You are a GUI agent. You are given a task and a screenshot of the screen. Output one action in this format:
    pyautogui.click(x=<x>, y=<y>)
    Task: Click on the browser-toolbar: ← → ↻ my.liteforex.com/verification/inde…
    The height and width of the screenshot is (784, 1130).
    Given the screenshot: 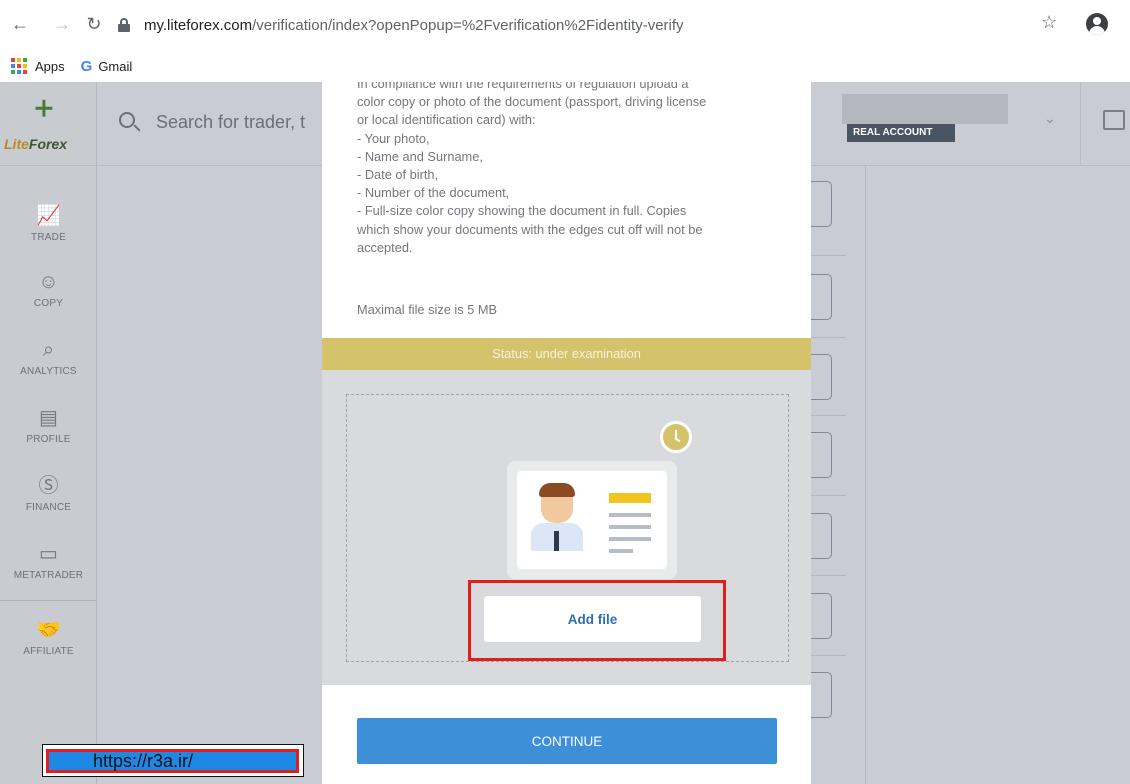 What is the action you would take?
    pyautogui.click(x=565, y=25)
    